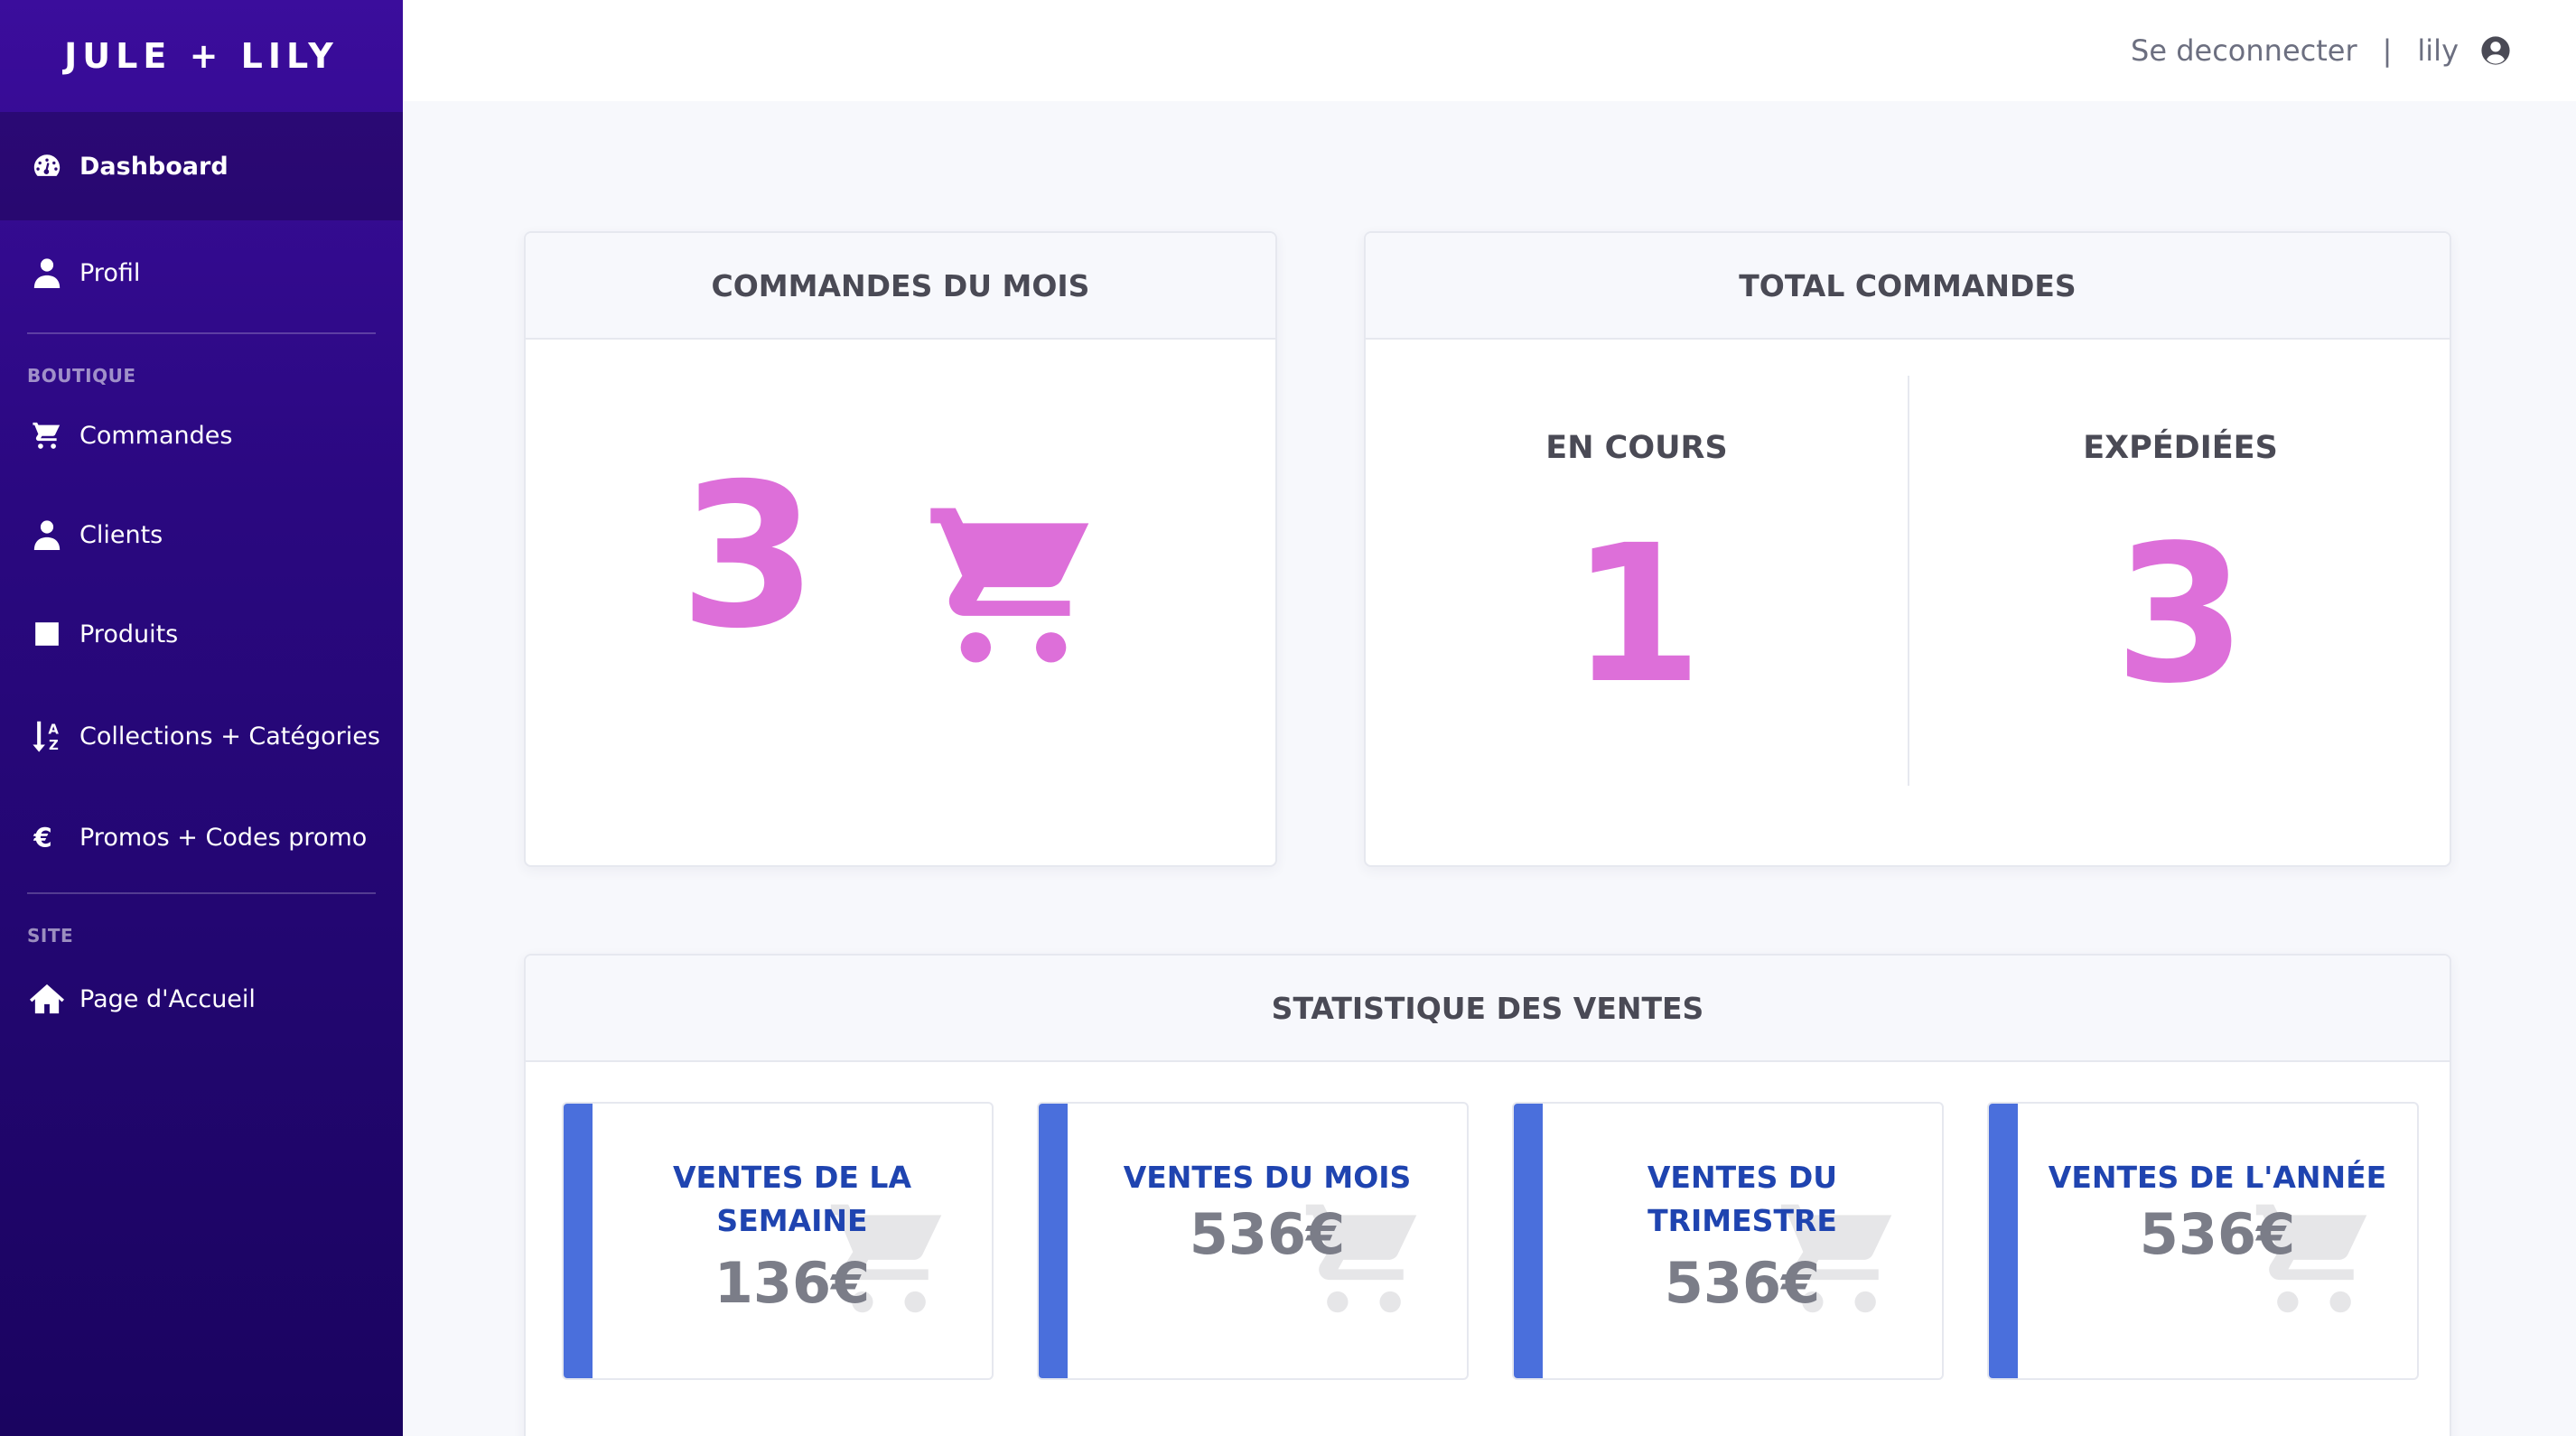  Describe the element at coordinates (2244, 50) in the screenshot. I see `logout-link: Se deconnecter` at that location.